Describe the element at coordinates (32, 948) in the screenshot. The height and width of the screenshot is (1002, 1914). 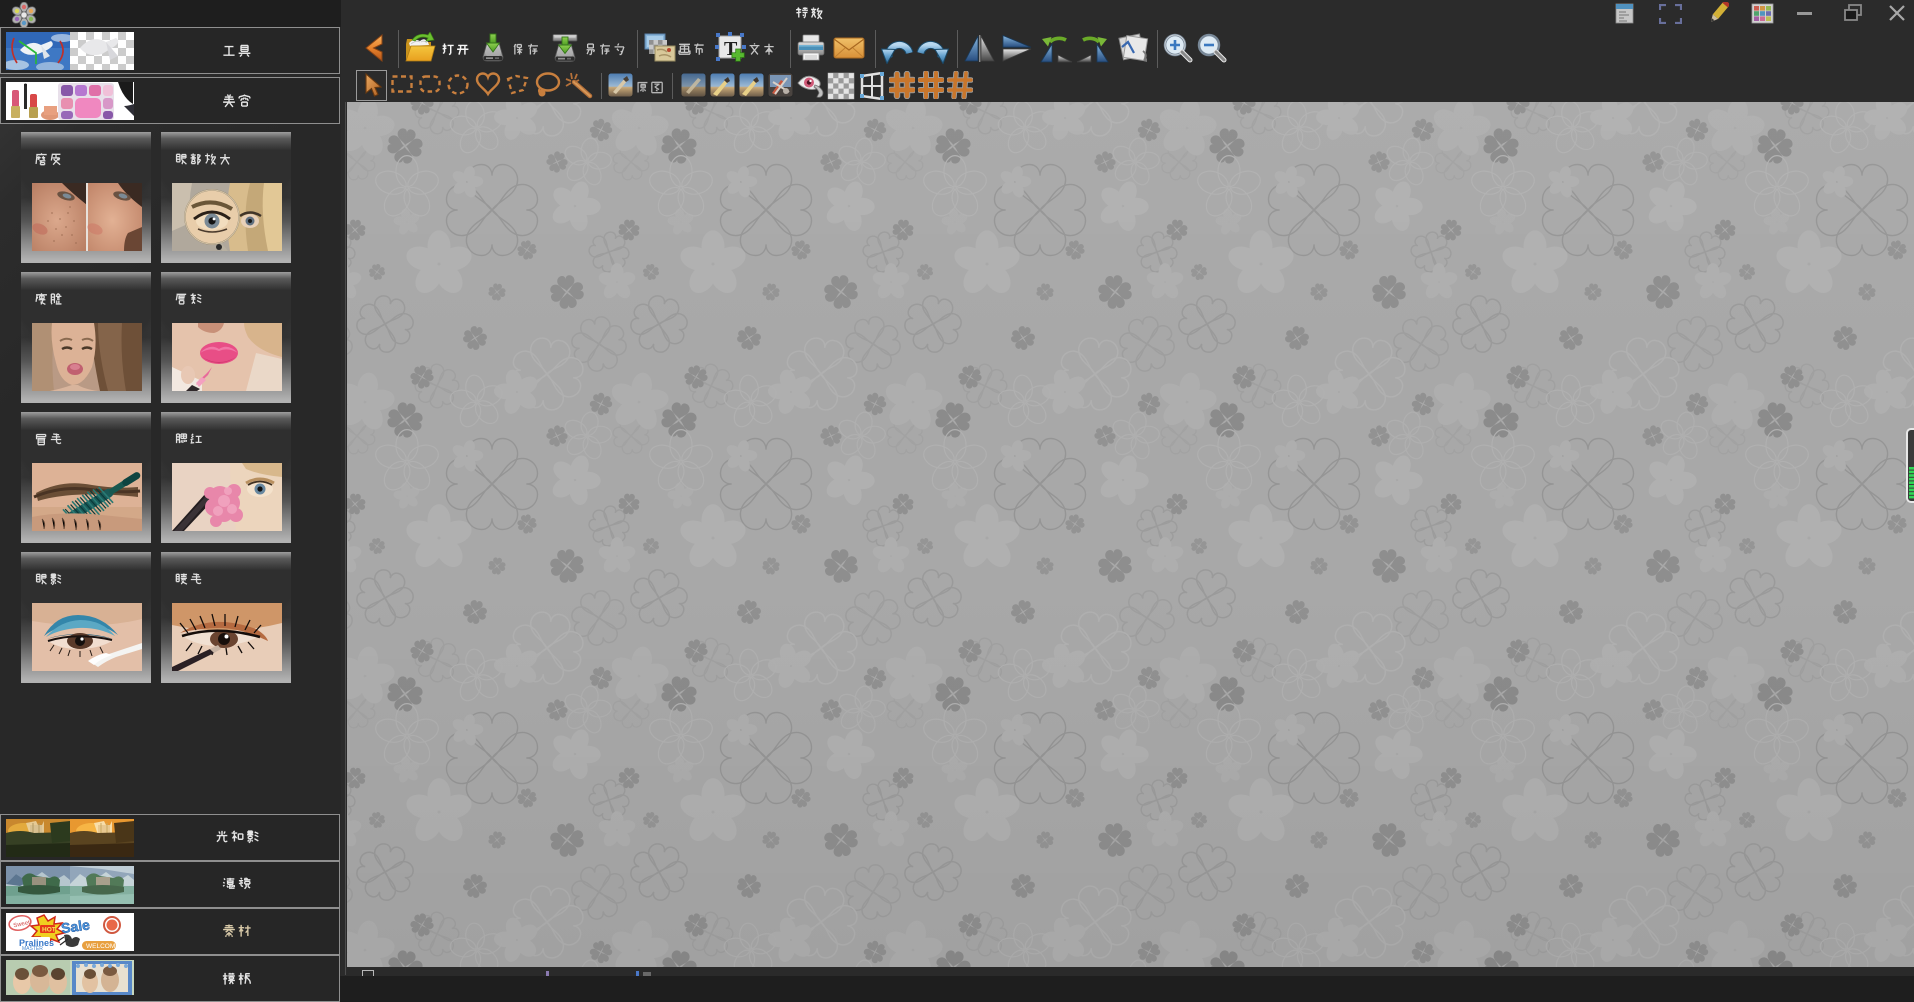
I see `svg-text: MASTER` at that location.